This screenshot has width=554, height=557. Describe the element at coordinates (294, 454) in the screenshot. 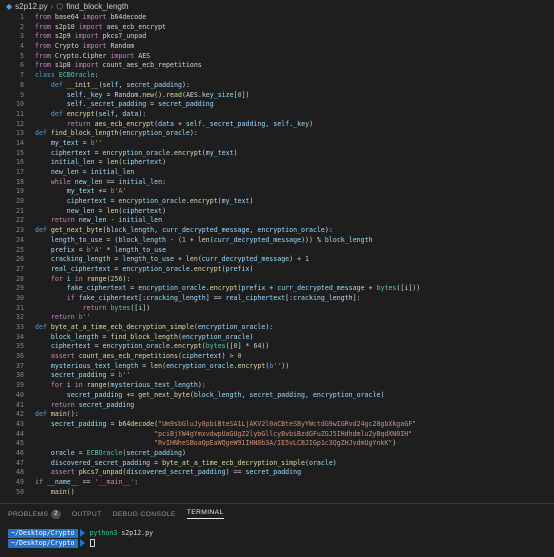

I see `code-text: oracle = ECBOracle(secret_padding)` at that location.